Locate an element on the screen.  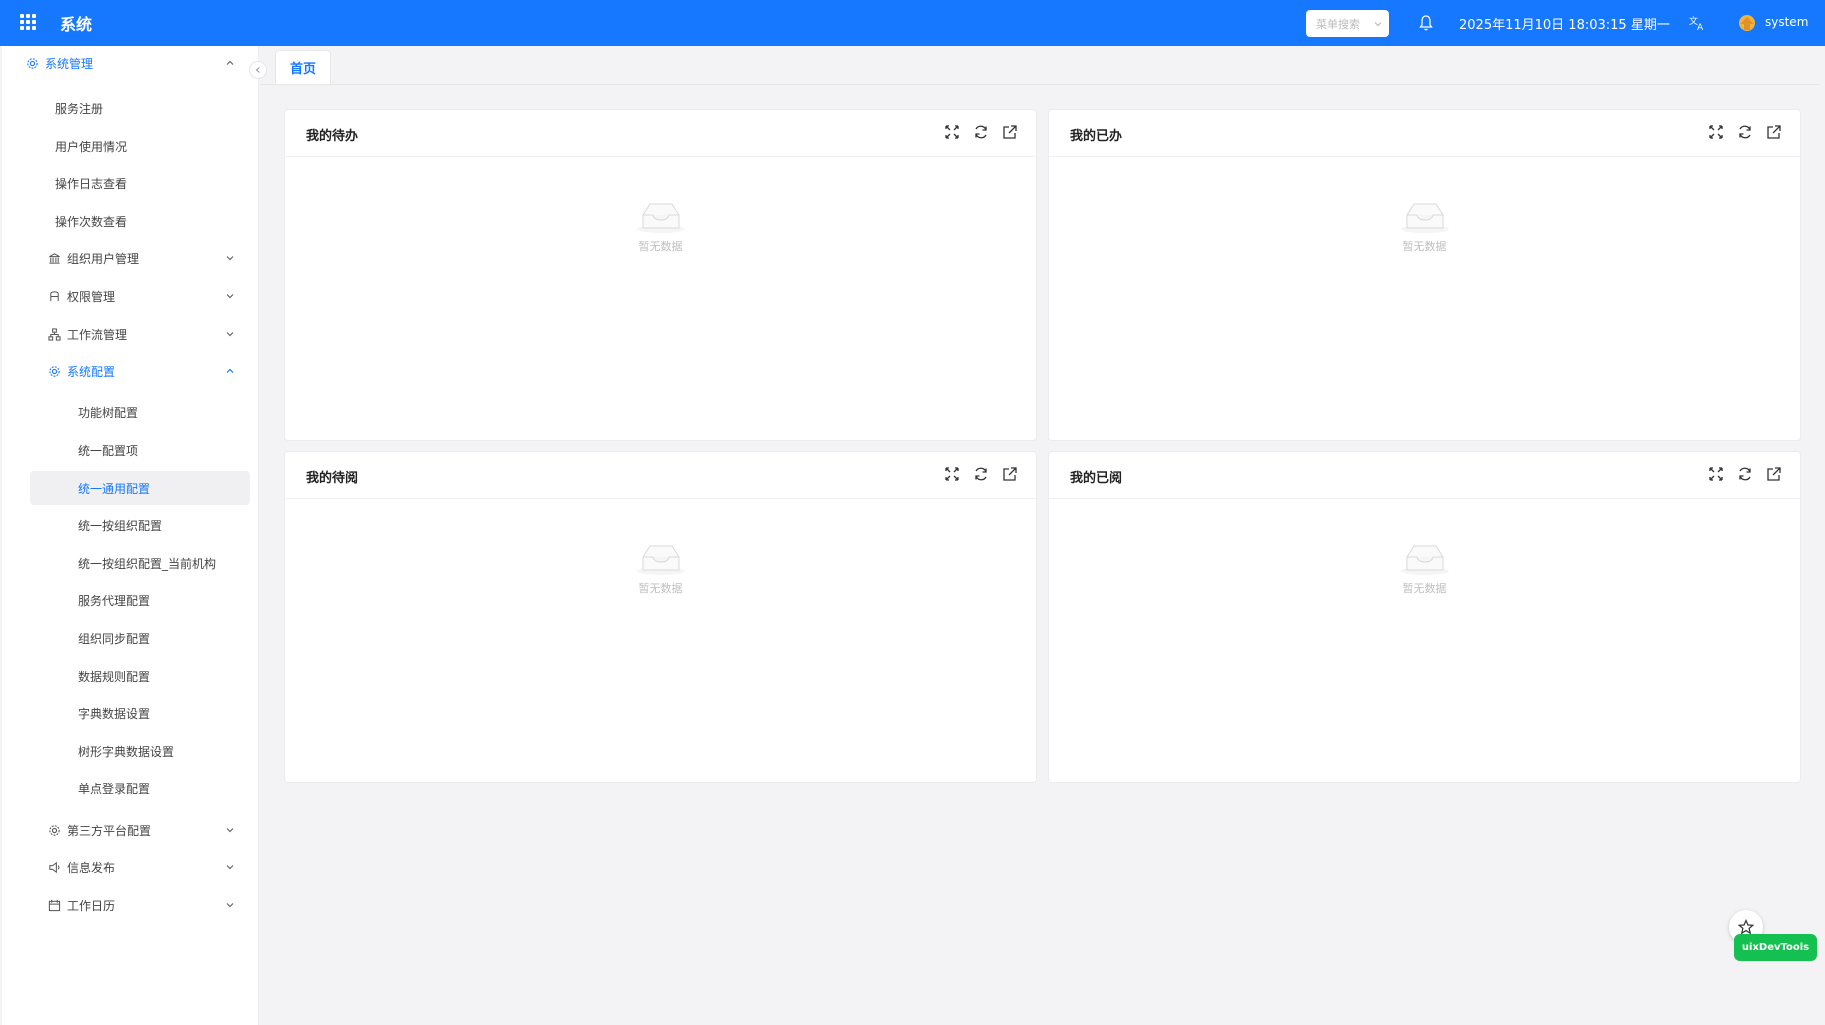
sidebar-item-unified-org-config: 统一按组织配置 is located at coordinates (130, 525).